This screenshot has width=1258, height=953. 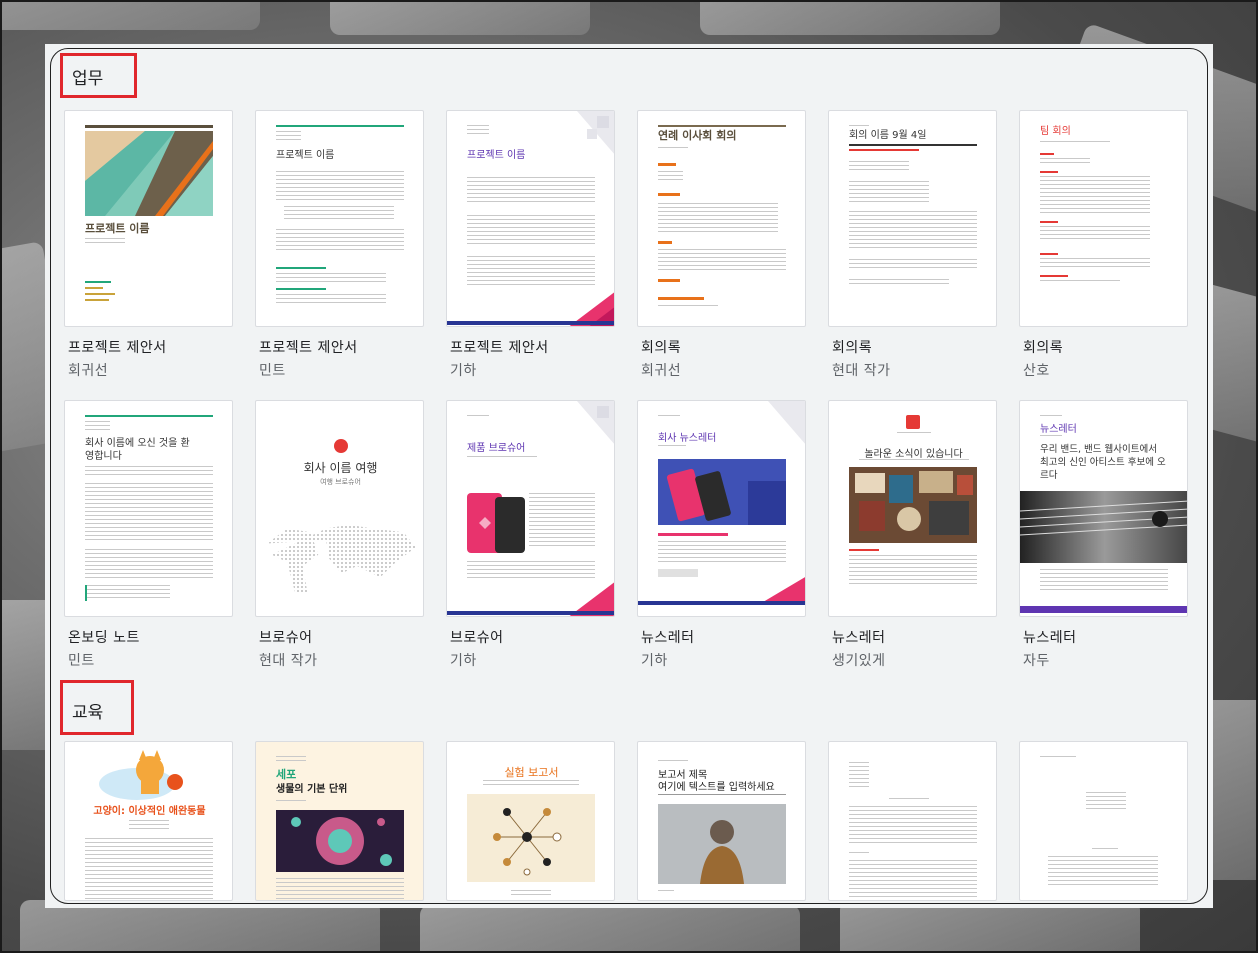 What do you see at coordinates (530, 508) in the screenshot?
I see `template-thumbnail: 제품 브로슈어` at bounding box center [530, 508].